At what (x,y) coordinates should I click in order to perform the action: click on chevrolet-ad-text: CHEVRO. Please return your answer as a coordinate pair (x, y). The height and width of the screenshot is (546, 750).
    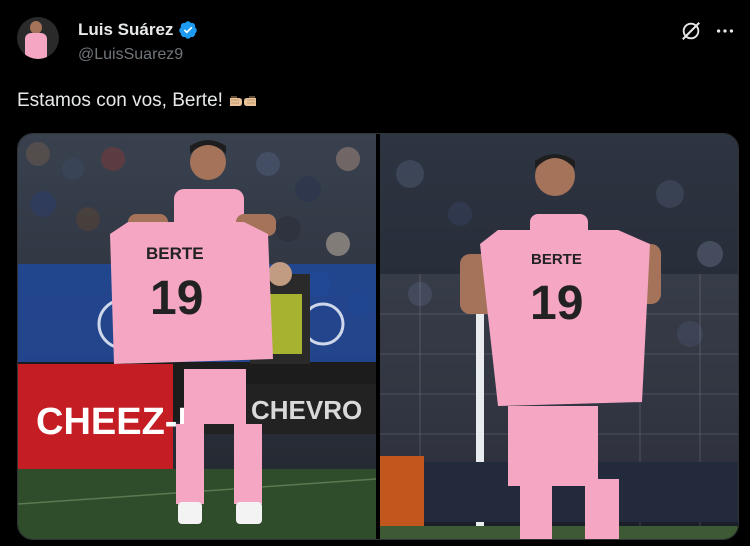
    Looking at the image, I should click on (306, 410).